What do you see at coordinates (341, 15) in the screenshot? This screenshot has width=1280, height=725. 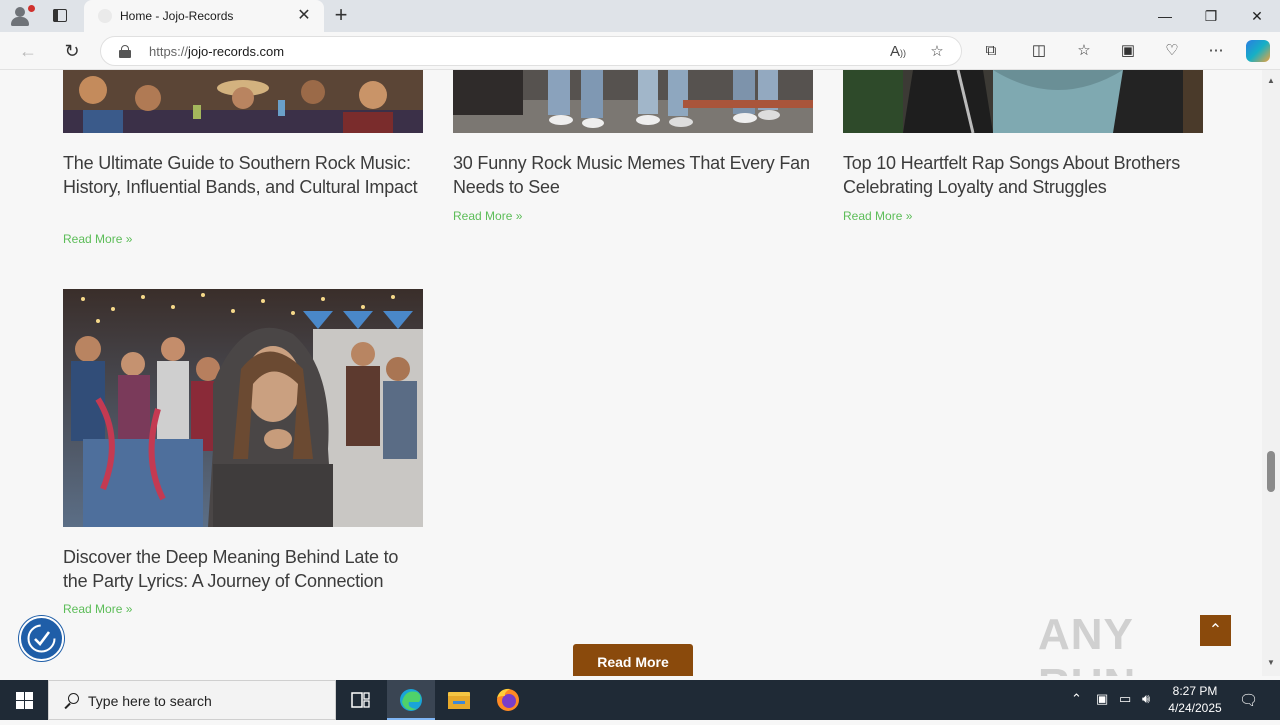 I see `new-tab-button: +` at bounding box center [341, 15].